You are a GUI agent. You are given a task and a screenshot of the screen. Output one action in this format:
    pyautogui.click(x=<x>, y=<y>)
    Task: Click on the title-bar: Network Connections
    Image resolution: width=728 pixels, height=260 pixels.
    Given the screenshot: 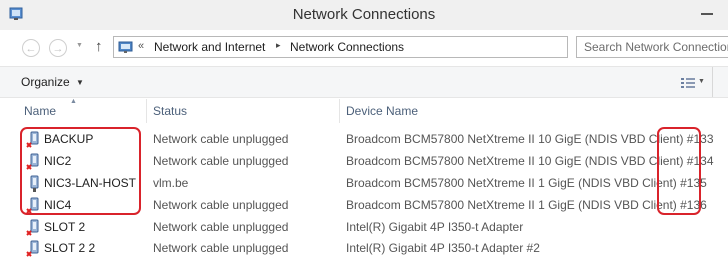 What is the action you would take?
    pyautogui.click(x=364, y=15)
    